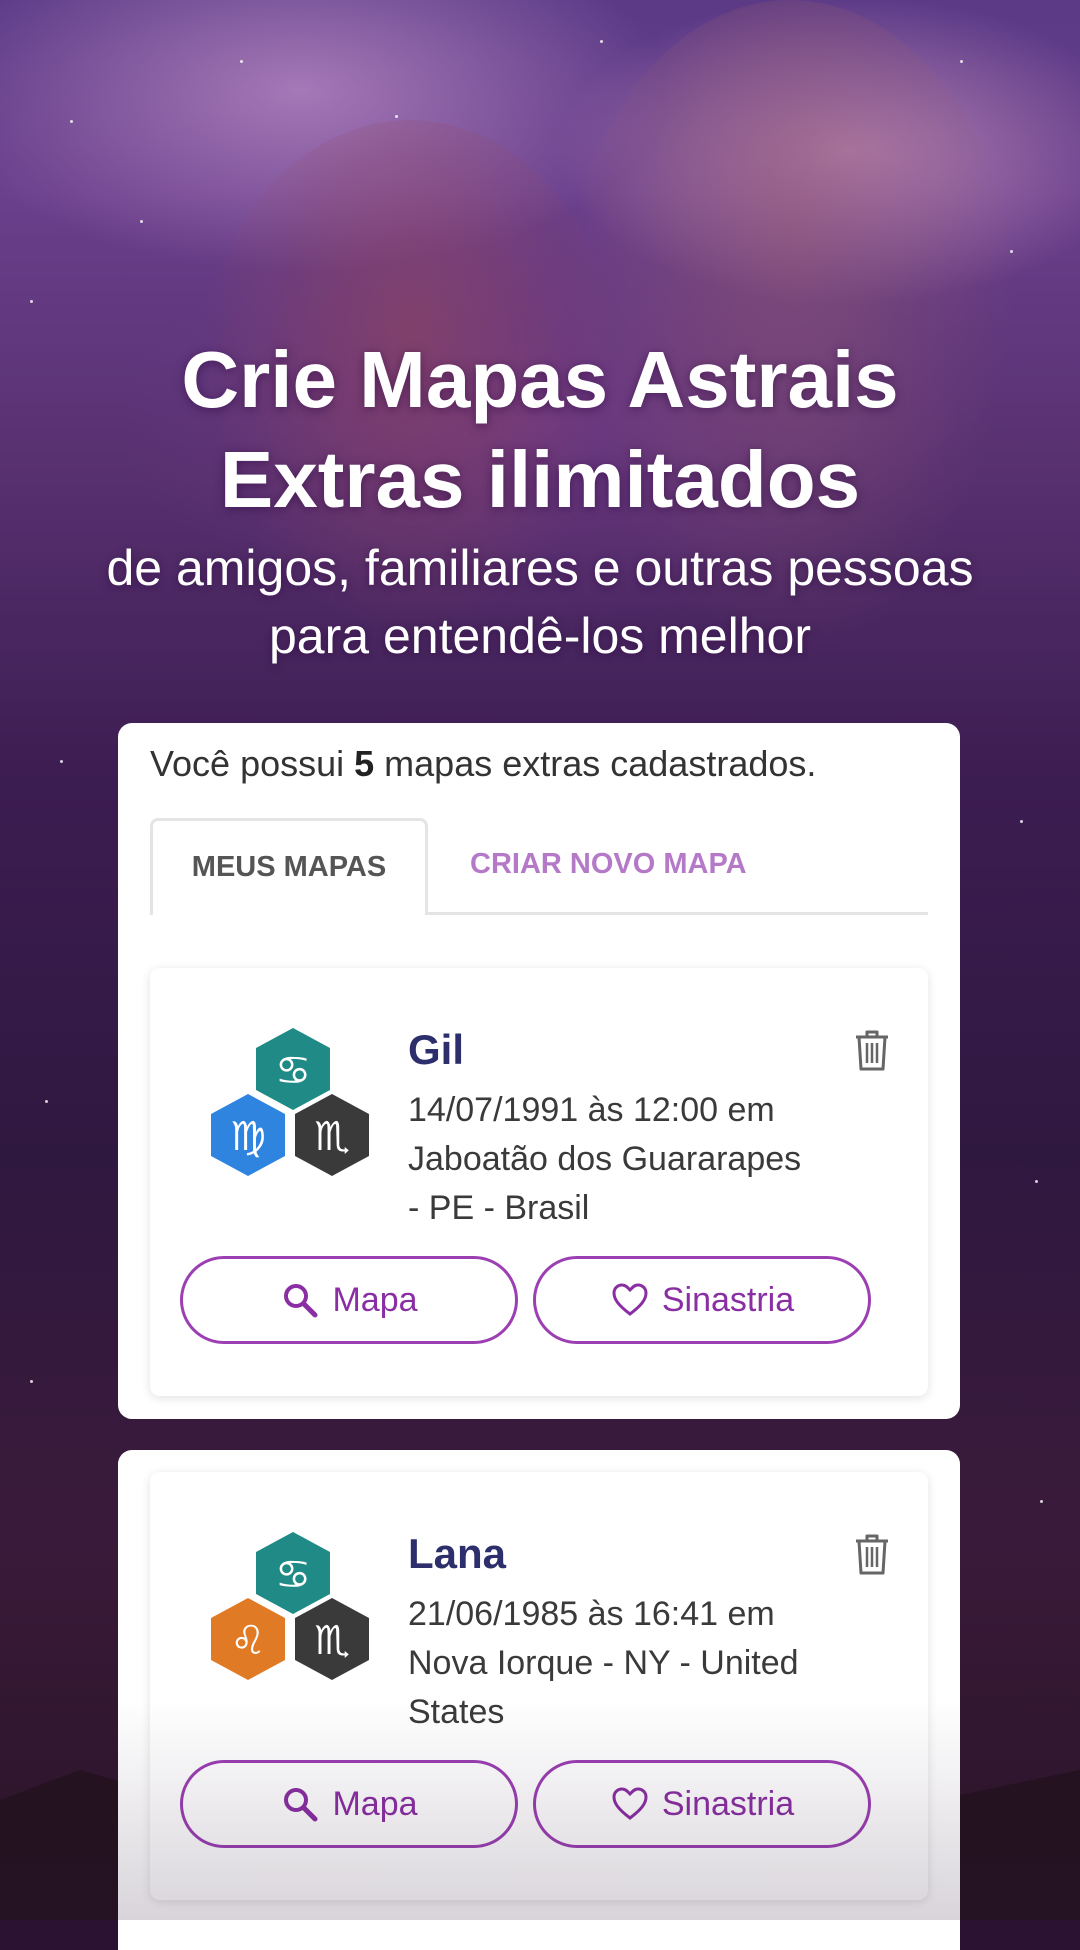  I want to click on hero-title-line2: Extras ilimitados, so click(540, 479).